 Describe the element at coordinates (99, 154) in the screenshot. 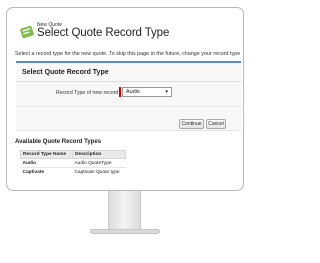

I see `column-header-description: Description` at that location.